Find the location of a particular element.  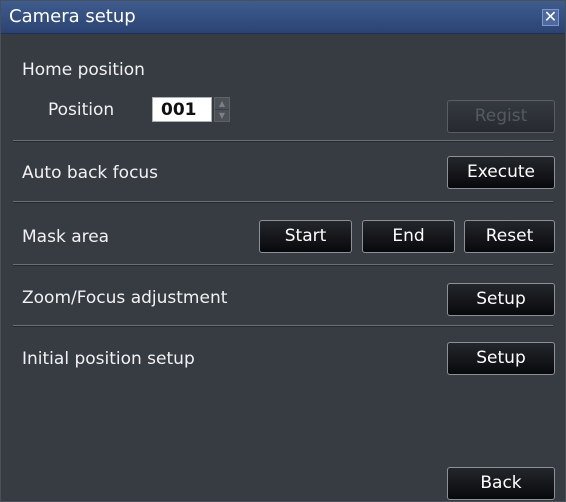

spinner-down-icon: ▼ is located at coordinates (222, 115).